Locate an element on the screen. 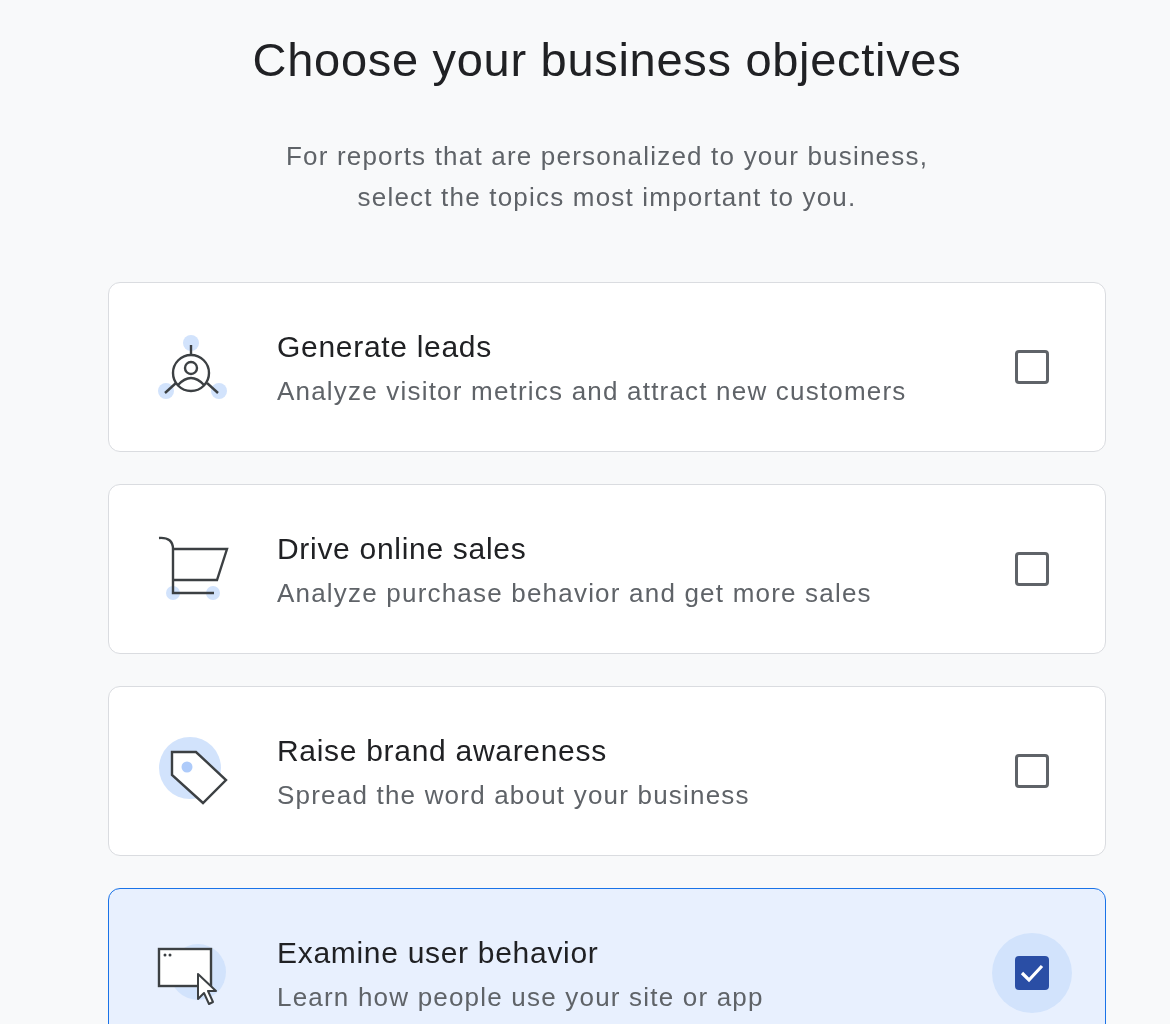  page-subtitle: For reports that are personalized to your business, select the topics most important to you. is located at coordinates (607, 177).